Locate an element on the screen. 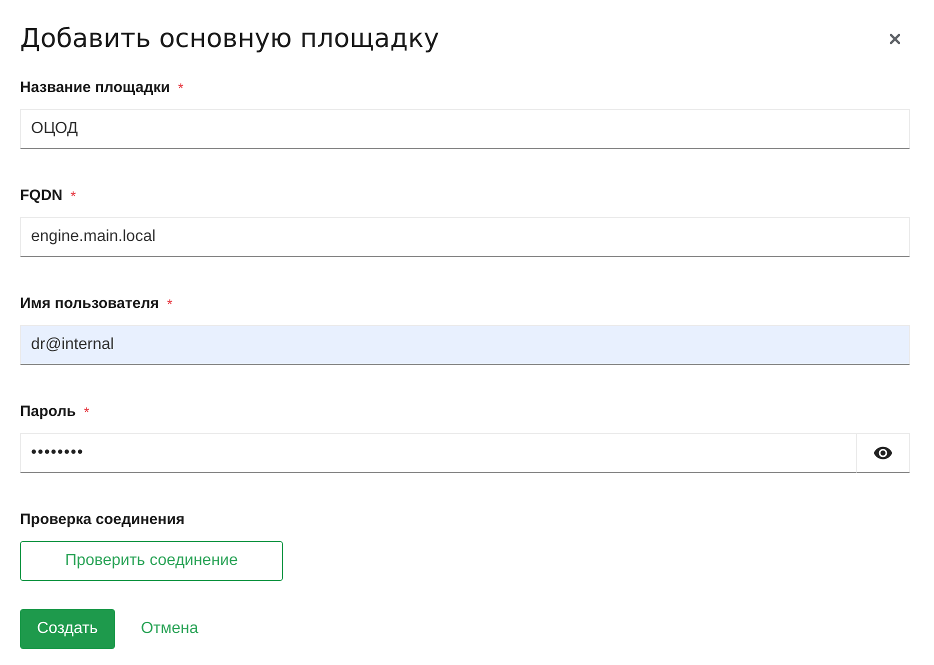 This screenshot has height=665, width=934. input-field: engine.main.local is located at coordinates (465, 237).